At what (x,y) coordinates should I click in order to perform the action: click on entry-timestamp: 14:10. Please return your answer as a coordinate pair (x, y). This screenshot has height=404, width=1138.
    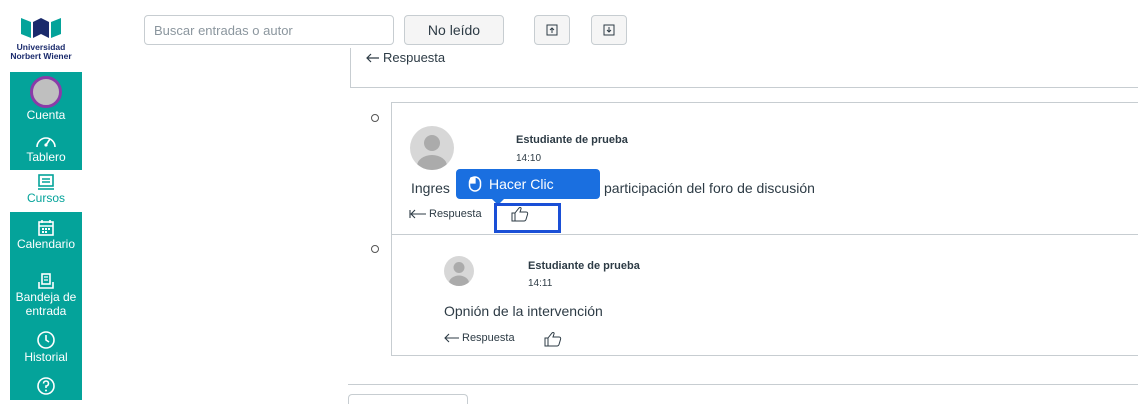
    Looking at the image, I should click on (529, 158).